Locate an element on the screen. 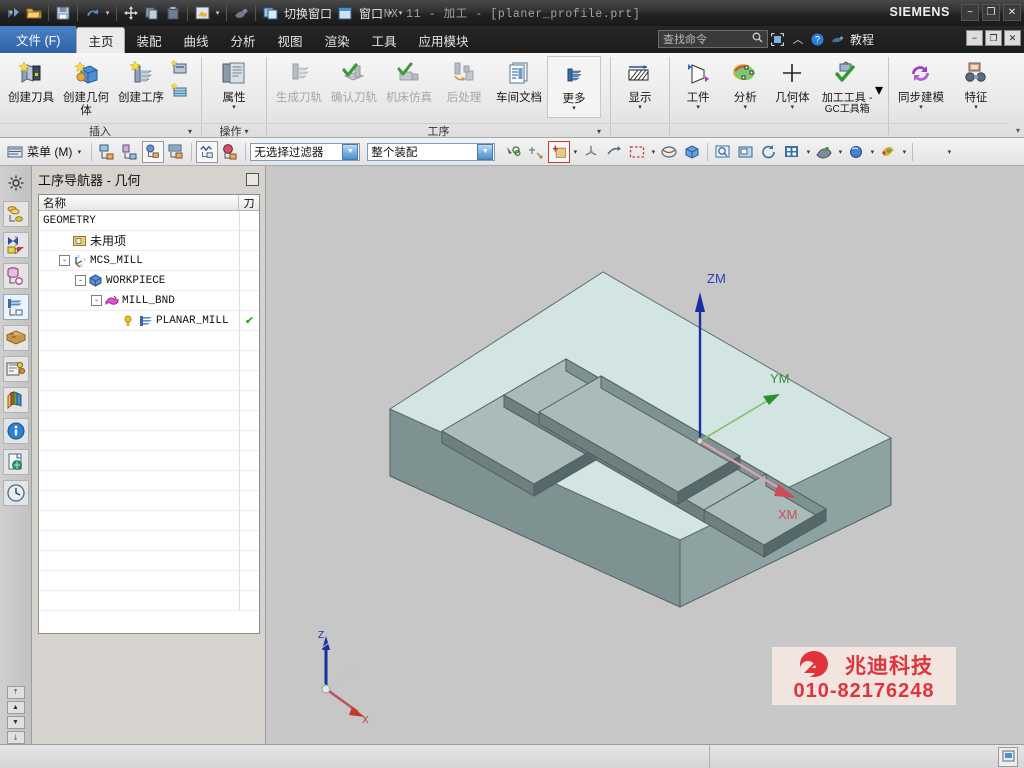  zoom-fit-icon is located at coordinates (723, 152).